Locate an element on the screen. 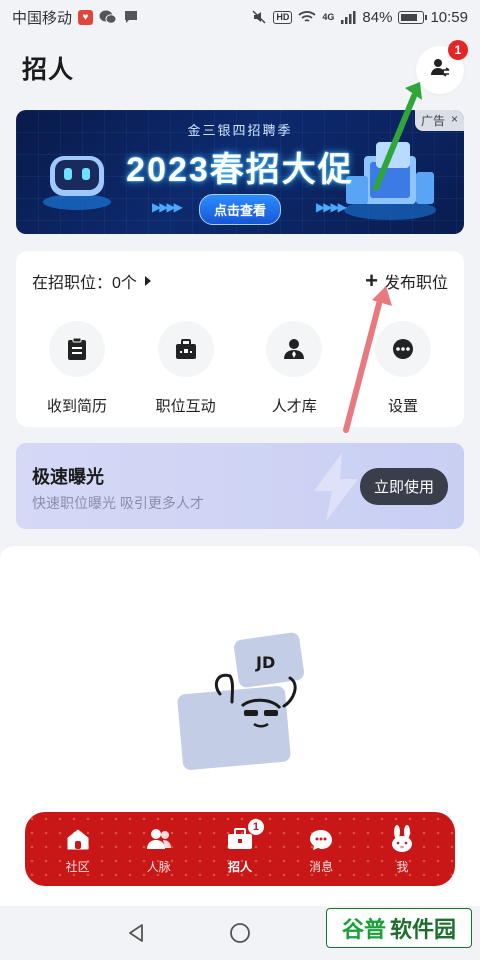 The image size is (480, 960). banner-subtitle: 金三银四招聘季 is located at coordinates (240, 130).